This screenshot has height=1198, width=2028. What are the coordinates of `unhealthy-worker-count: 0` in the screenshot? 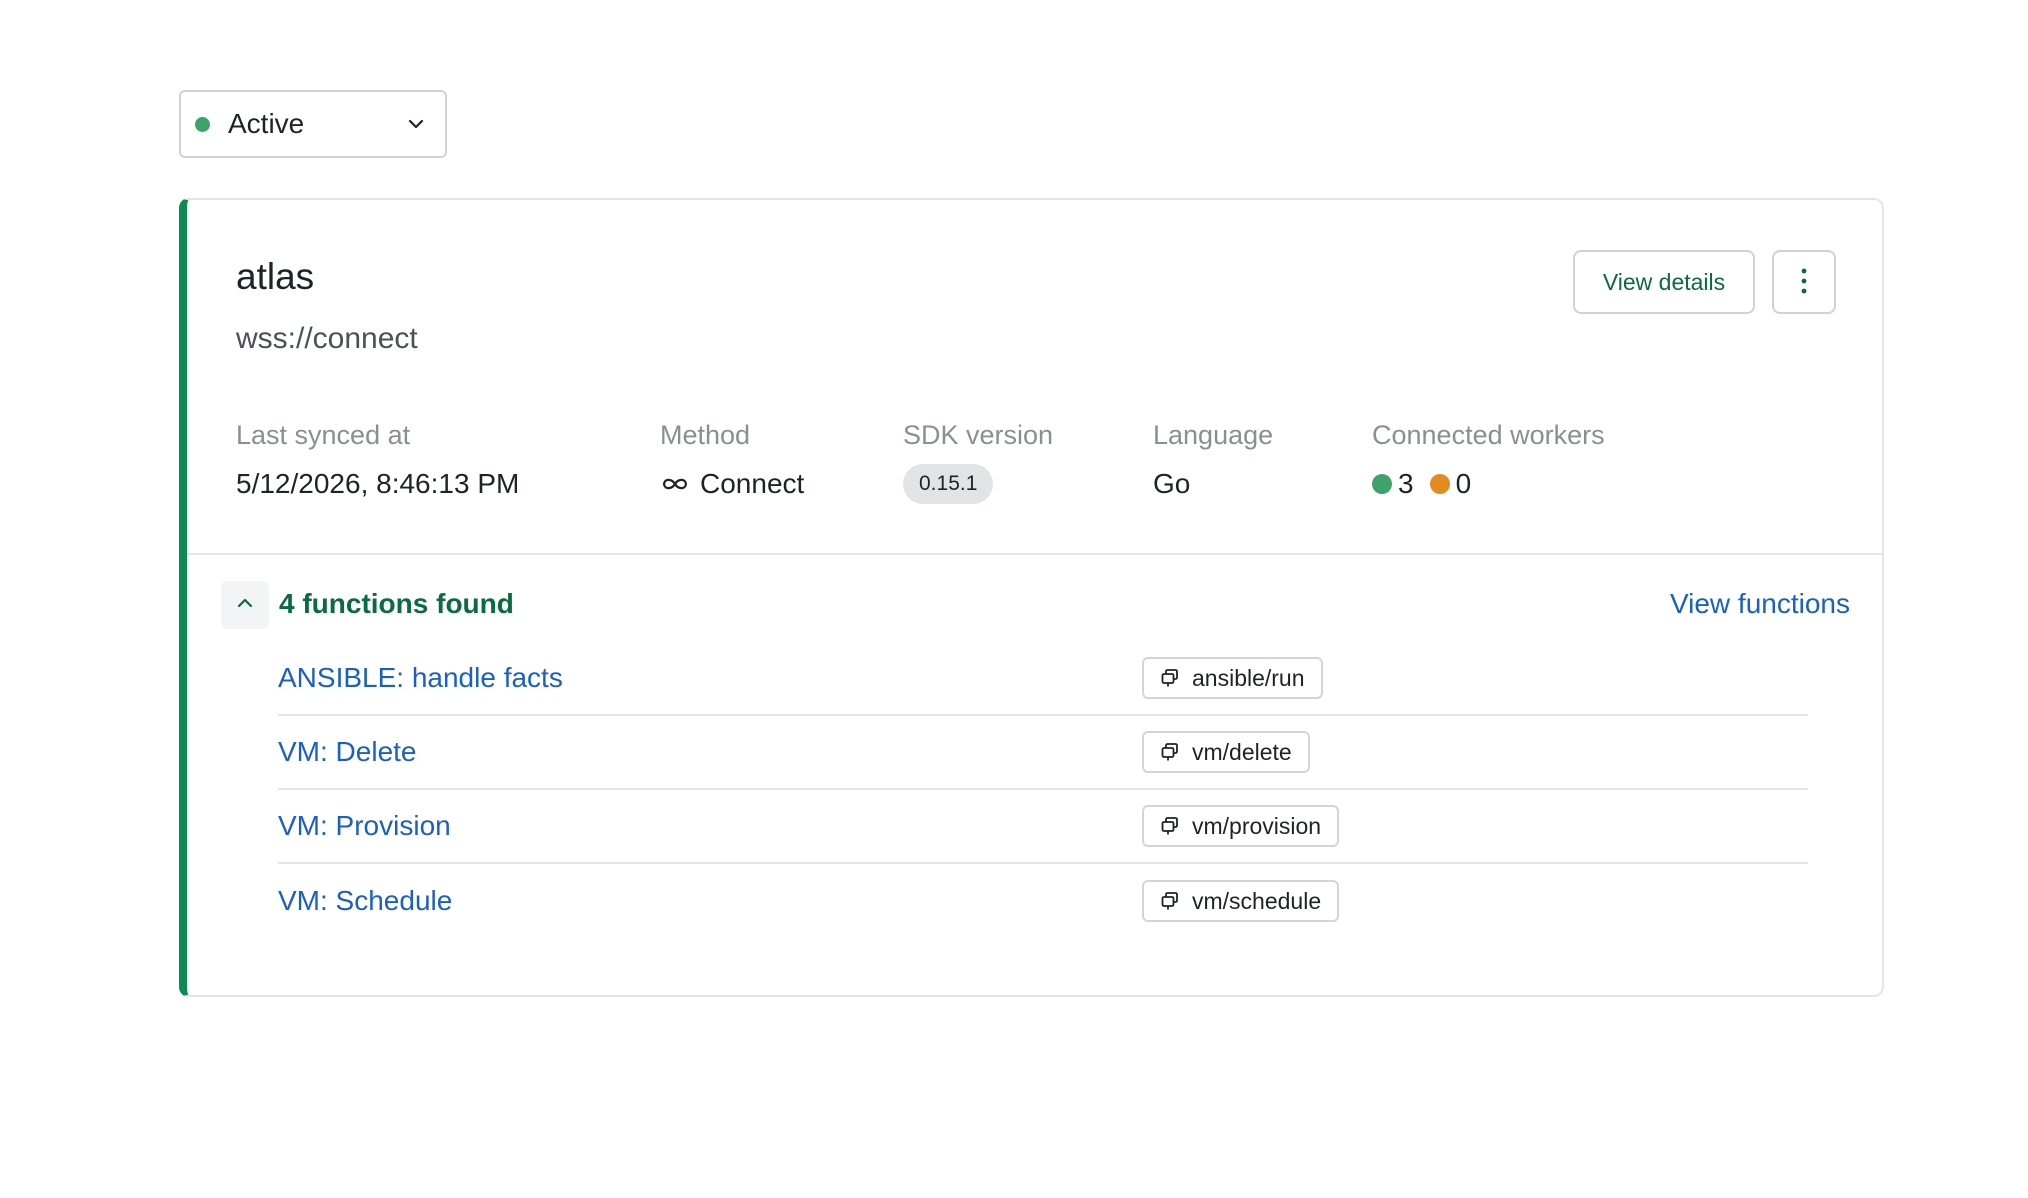 It's located at (1463, 483).